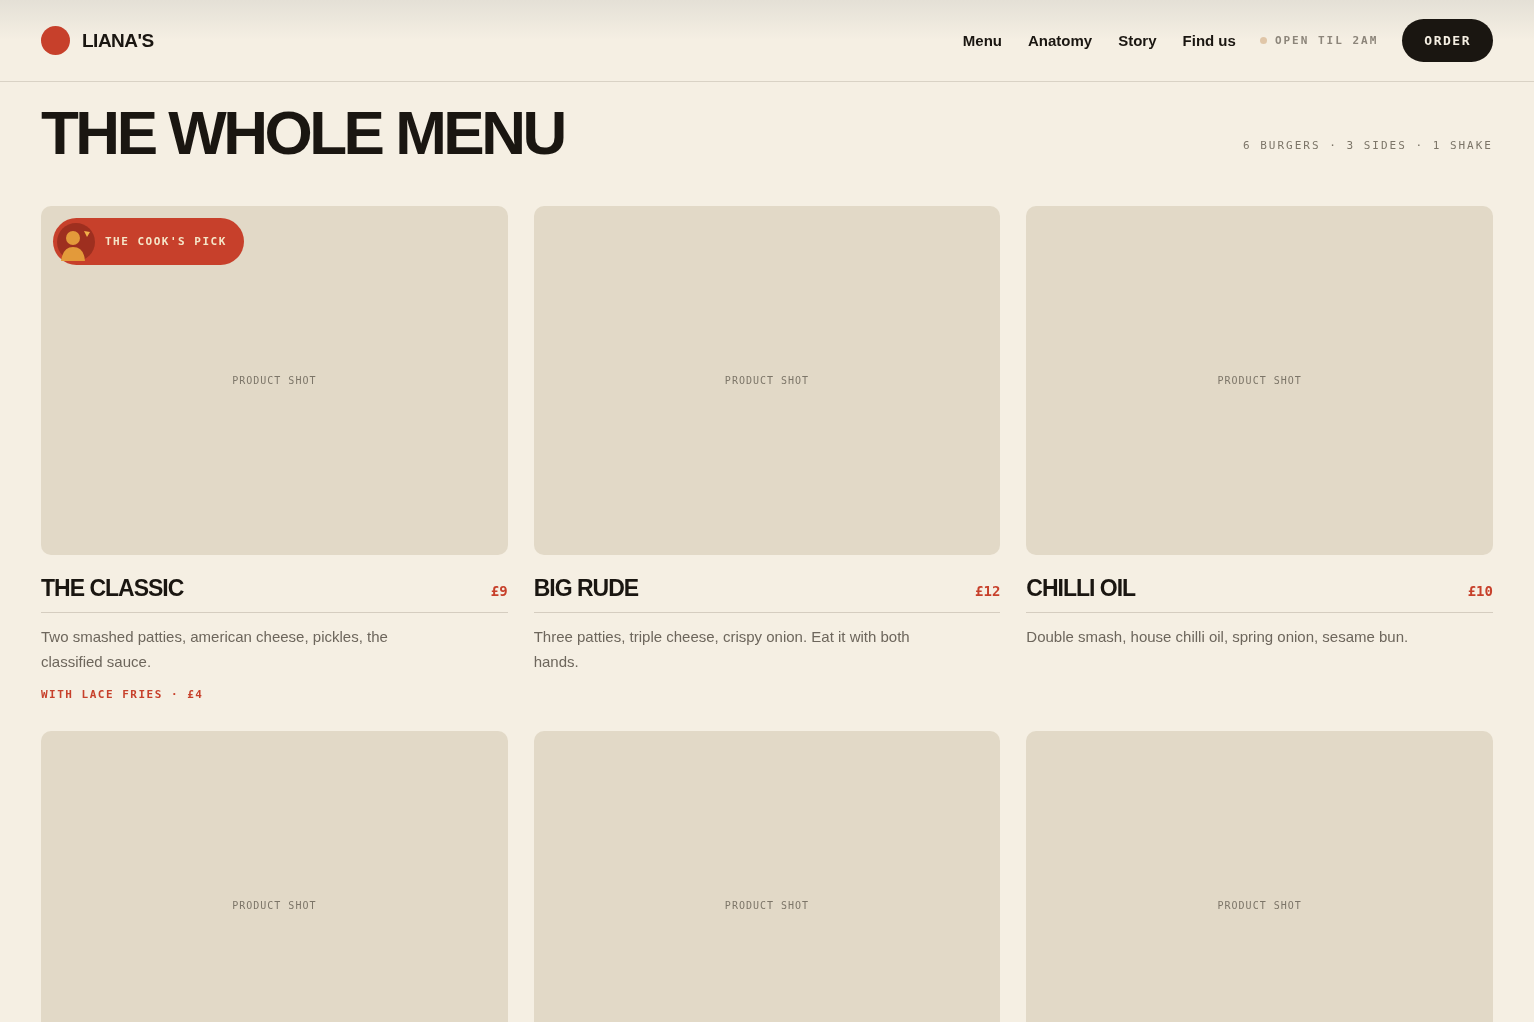  What do you see at coordinates (76, 241) in the screenshot?
I see `avatar-icon` at bounding box center [76, 241].